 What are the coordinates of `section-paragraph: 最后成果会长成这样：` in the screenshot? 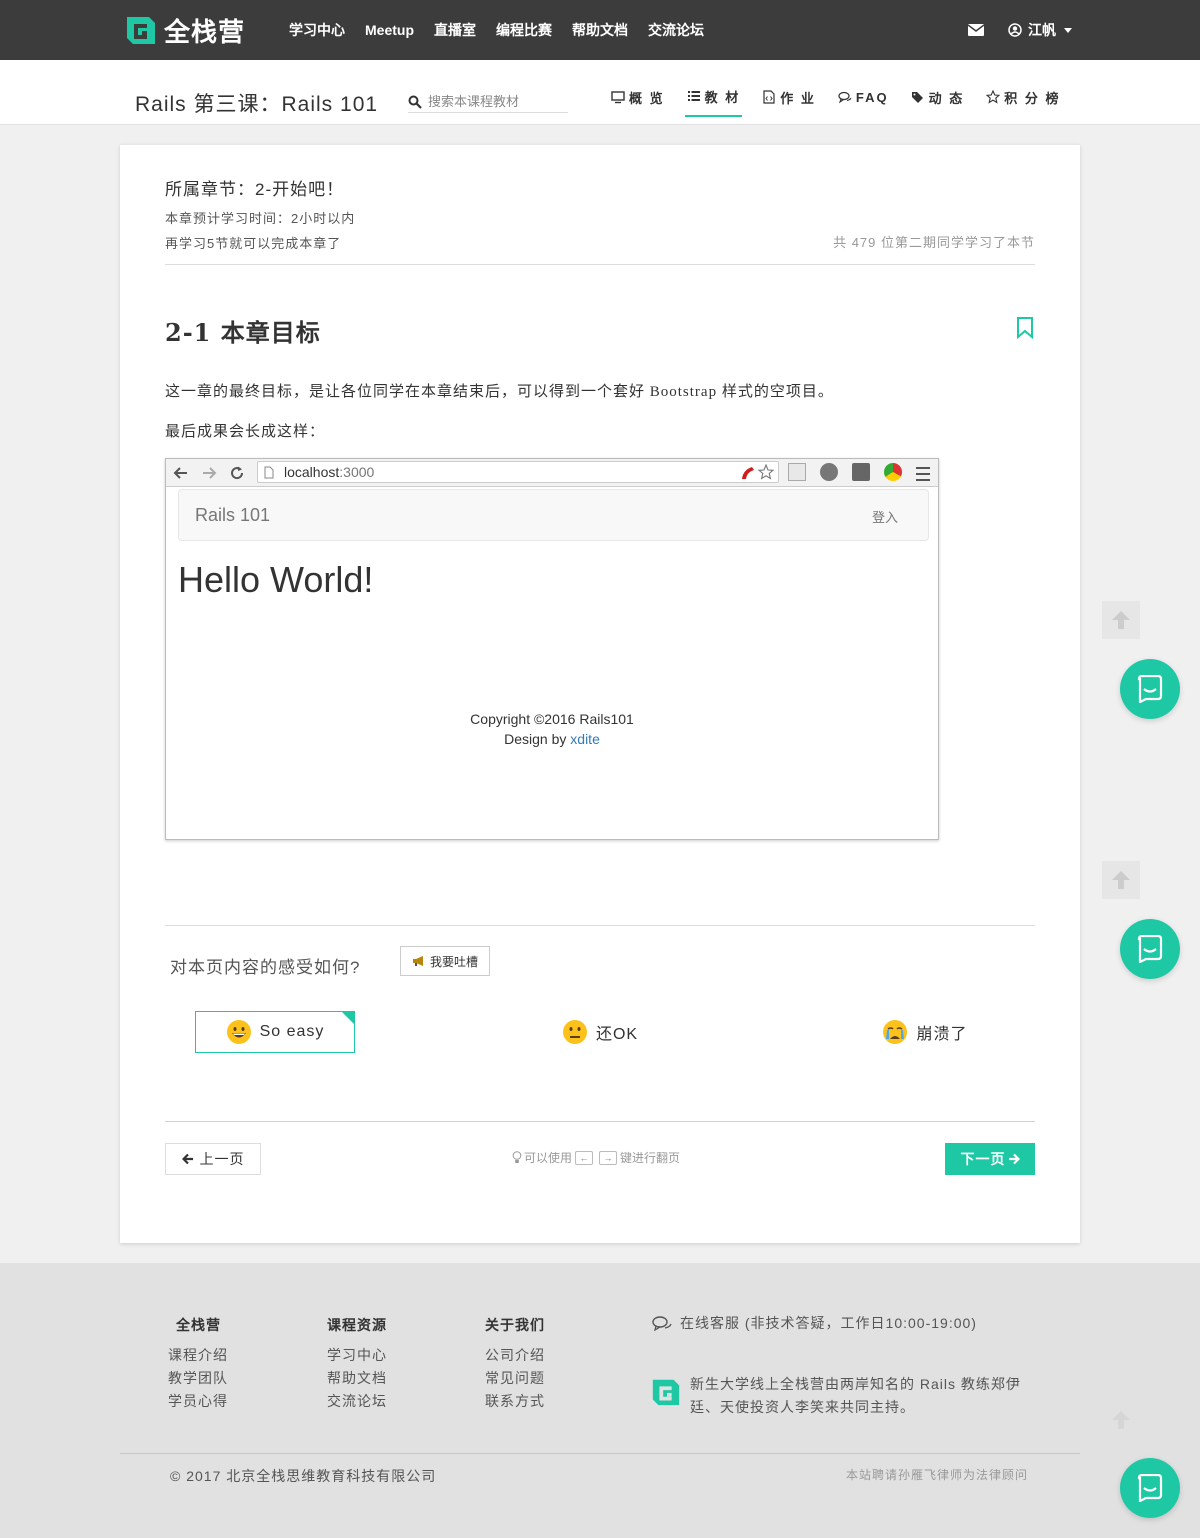 It's located at (245, 432).